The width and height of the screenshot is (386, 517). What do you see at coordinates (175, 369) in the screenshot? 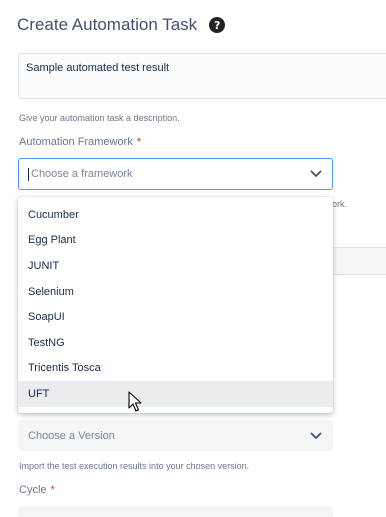
I see `option-tricentis-tosca: Tricentis Tosca` at bounding box center [175, 369].